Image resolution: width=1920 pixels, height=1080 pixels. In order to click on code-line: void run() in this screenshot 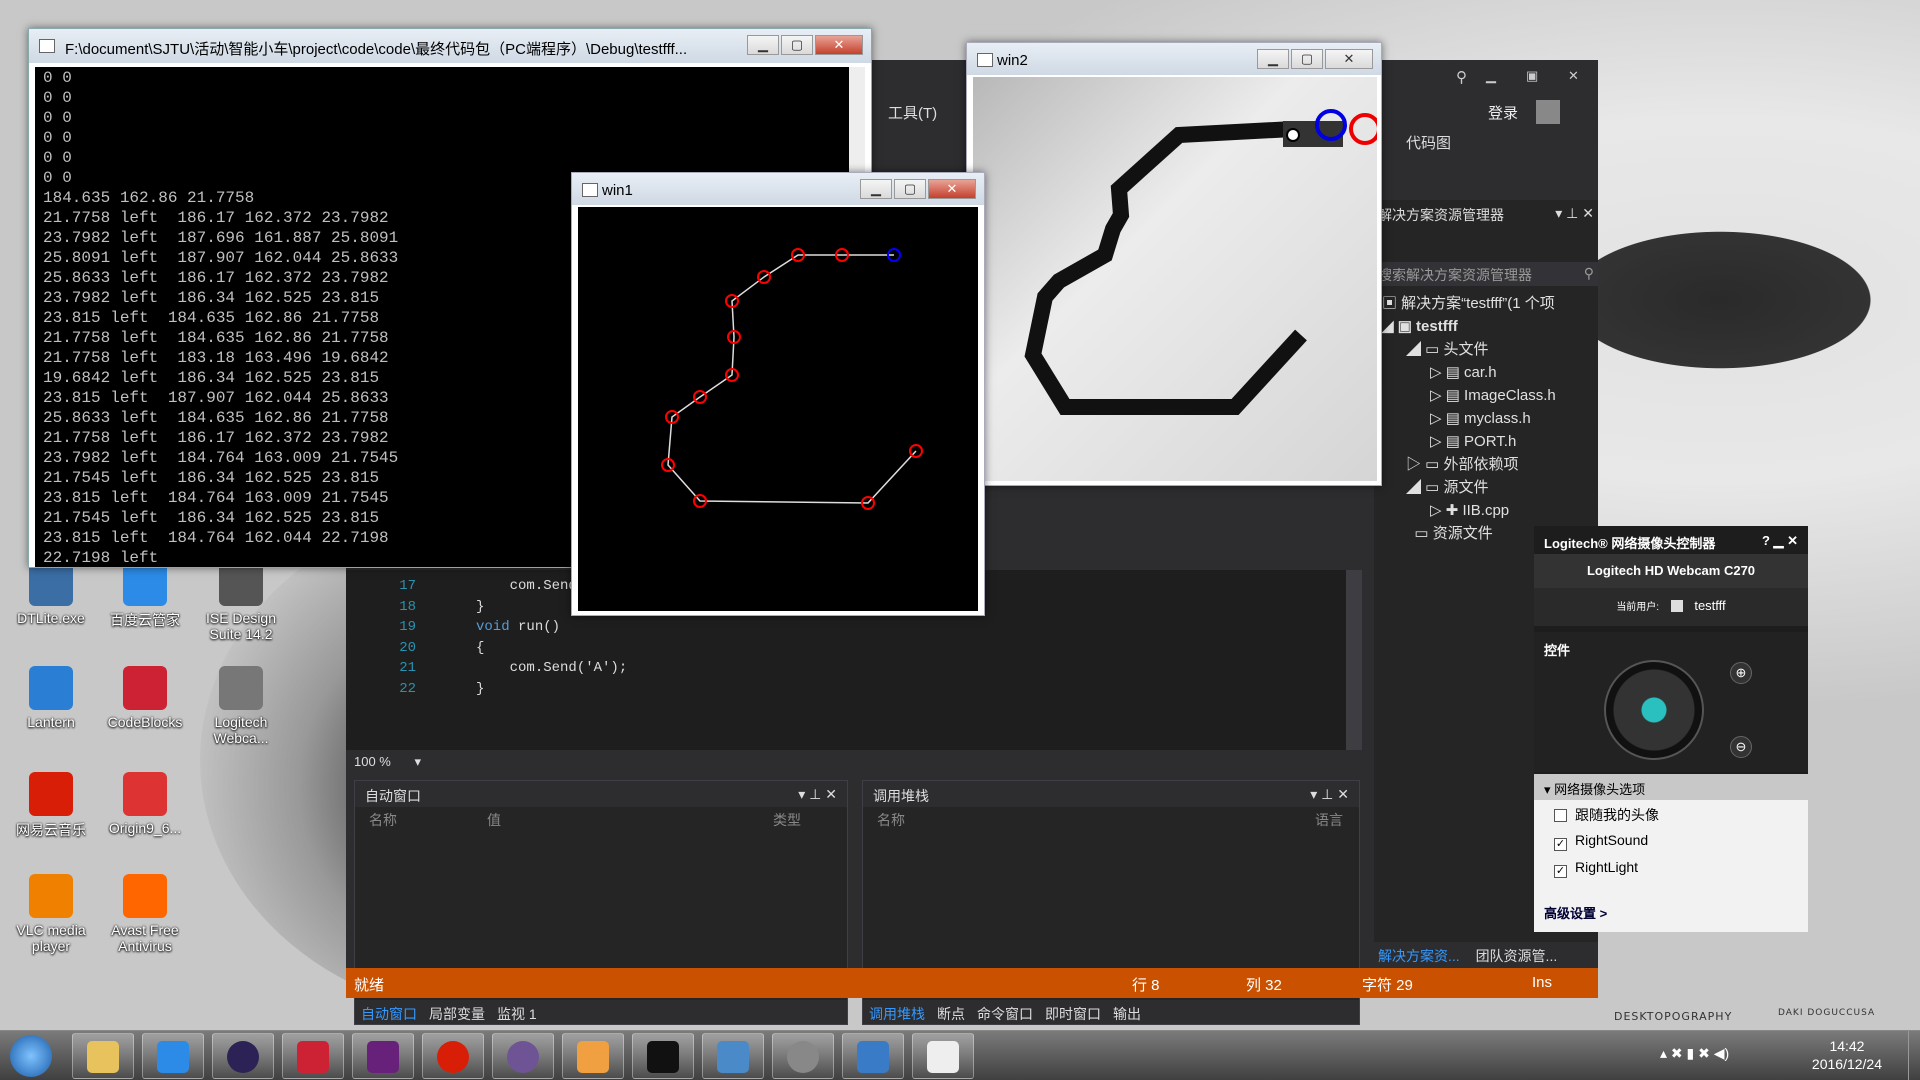, I will do `click(518, 627)`.